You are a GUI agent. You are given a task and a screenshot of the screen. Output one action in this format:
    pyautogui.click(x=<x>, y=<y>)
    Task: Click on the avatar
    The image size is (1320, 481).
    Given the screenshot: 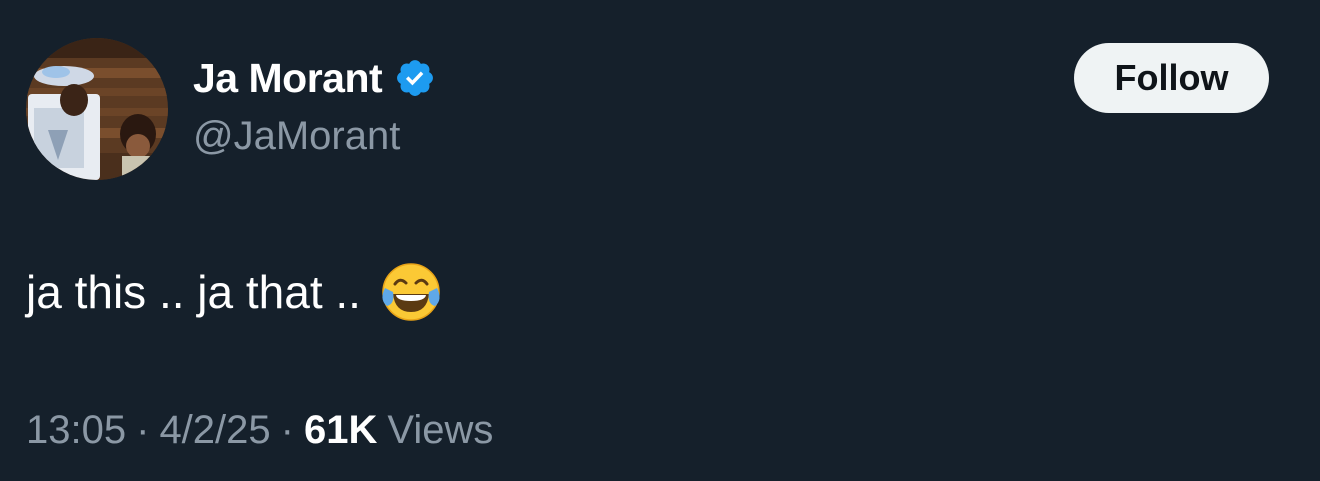 What is the action you would take?
    pyautogui.click(x=97, y=109)
    